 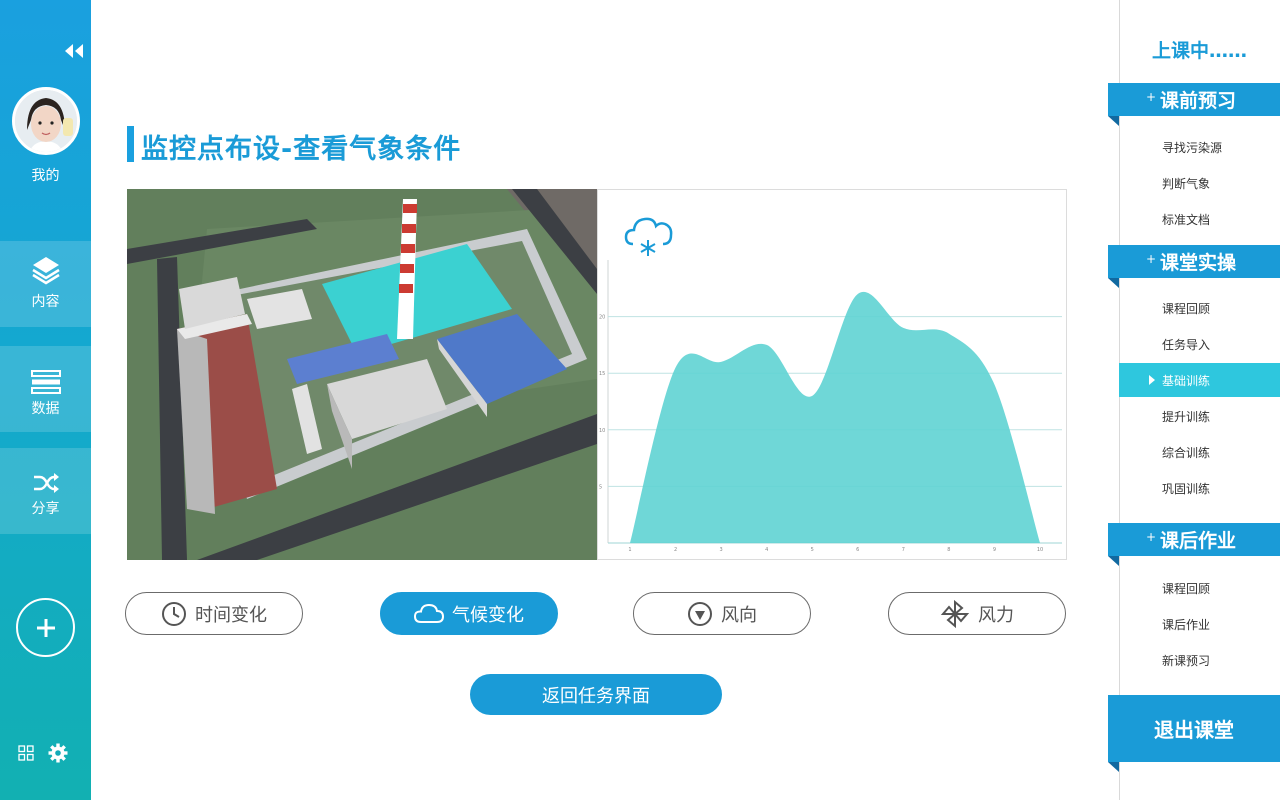 What do you see at coordinates (429, 613) in the screenshot?
I see `cloud-icon` at bounding box center [429, 613].